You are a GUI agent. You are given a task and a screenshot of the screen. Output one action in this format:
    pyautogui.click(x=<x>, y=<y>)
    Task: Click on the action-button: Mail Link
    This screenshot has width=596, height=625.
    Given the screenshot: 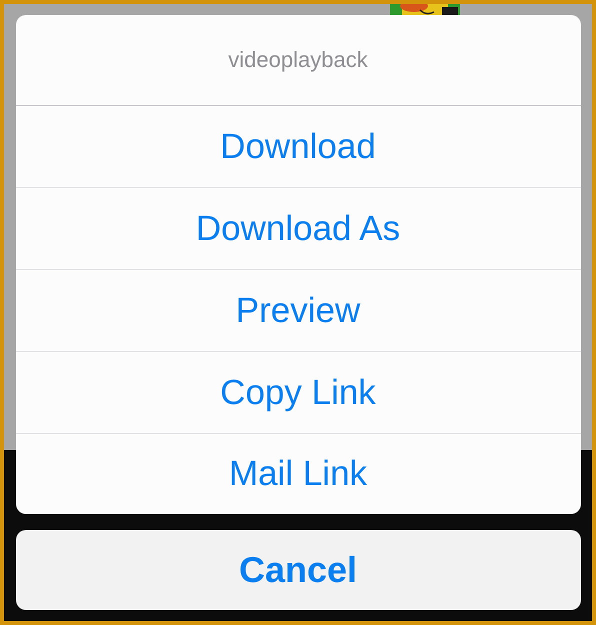 What is the action you would take?
    pyautogui.click(x=298, y=474)
    